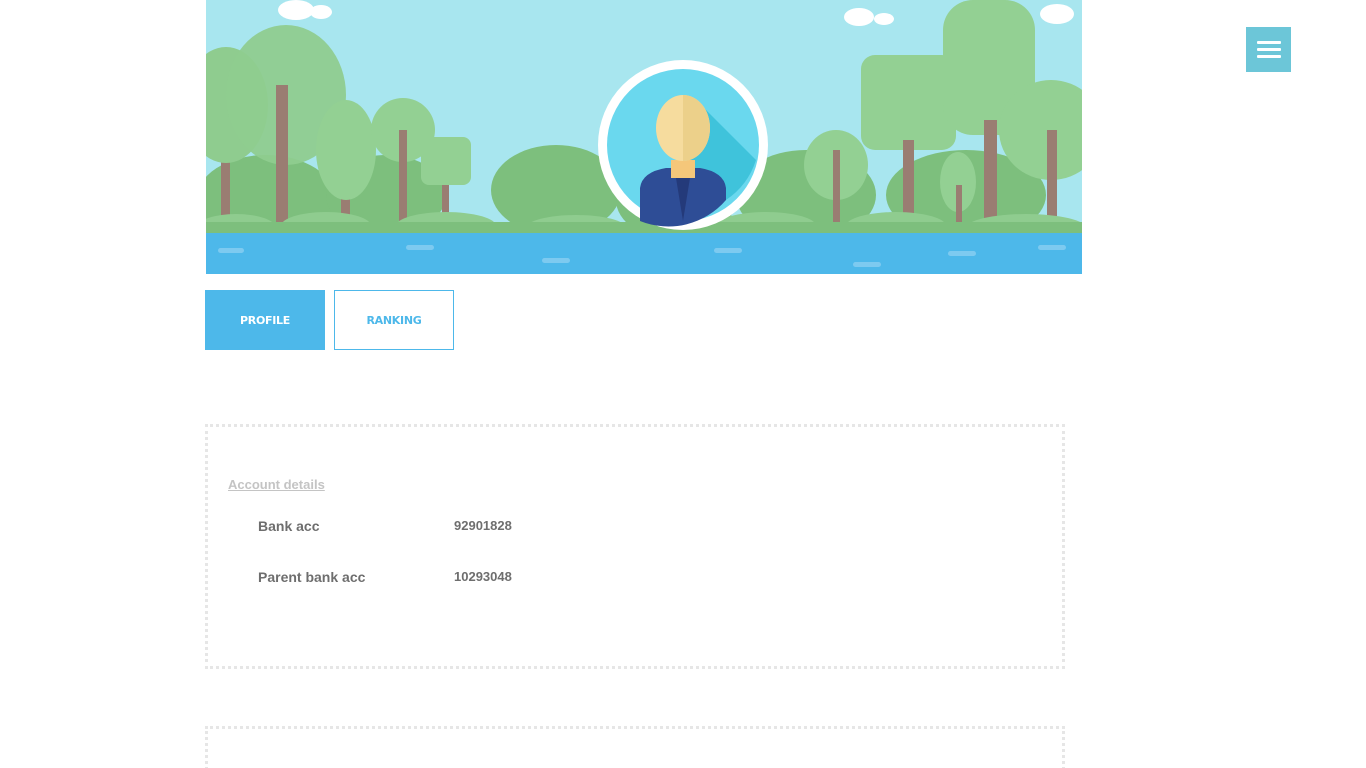 The height and width of the screenshot is (768, 1366). I want to click on tab-profile: PROFILE, so click(265, 320).